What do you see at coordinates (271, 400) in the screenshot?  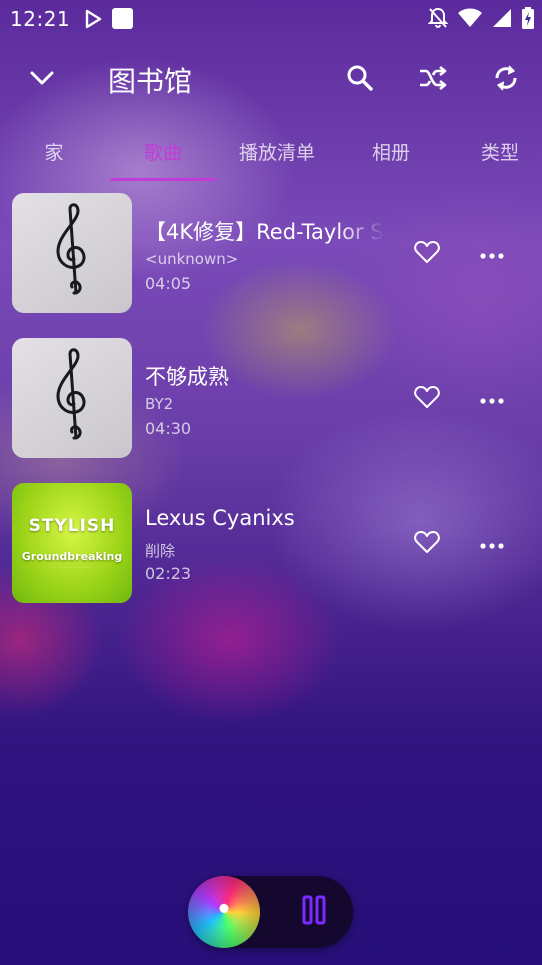 I see `song-row: 不够成熟 BY2 04:30` at bounding box center [271, 400].